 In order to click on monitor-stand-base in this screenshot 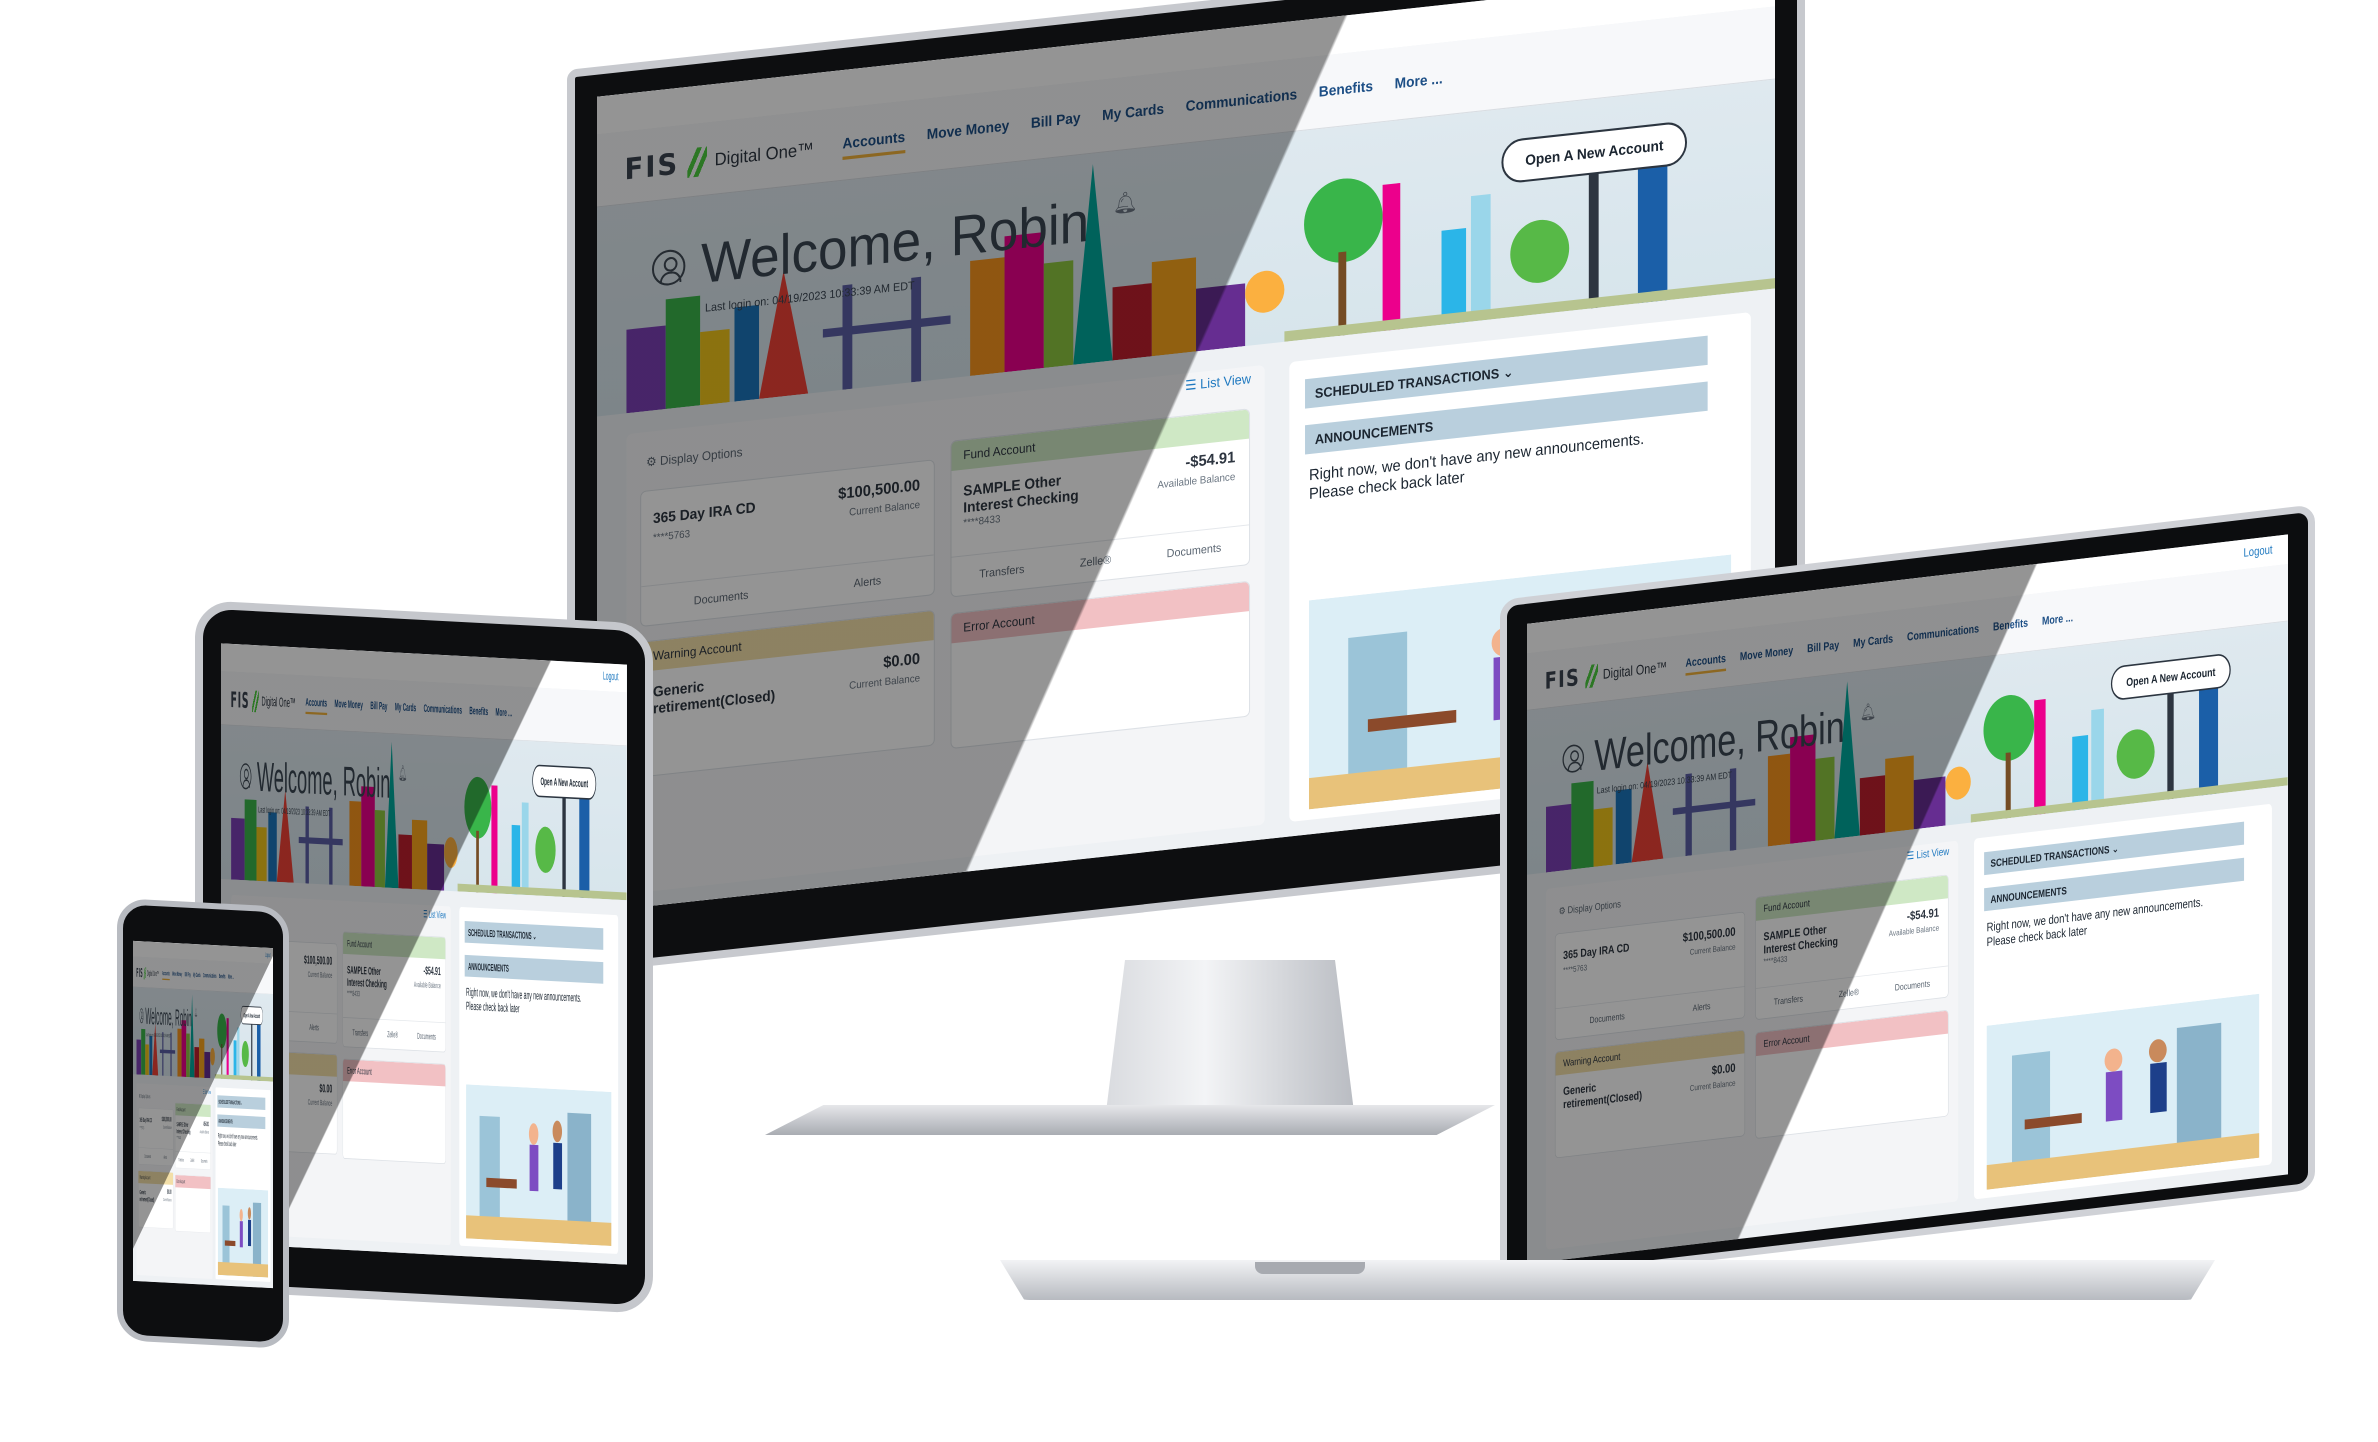, I will do `click(1130, 1120)`.